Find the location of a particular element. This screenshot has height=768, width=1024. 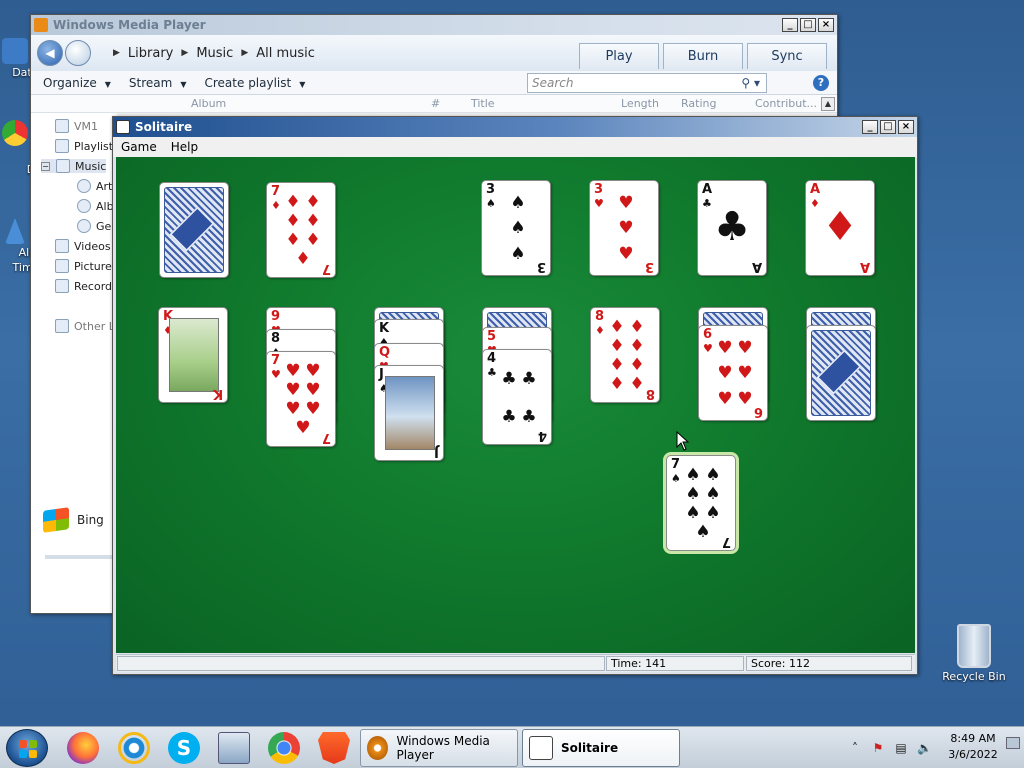

menu-help: Help is located at coordinates (184, 147).